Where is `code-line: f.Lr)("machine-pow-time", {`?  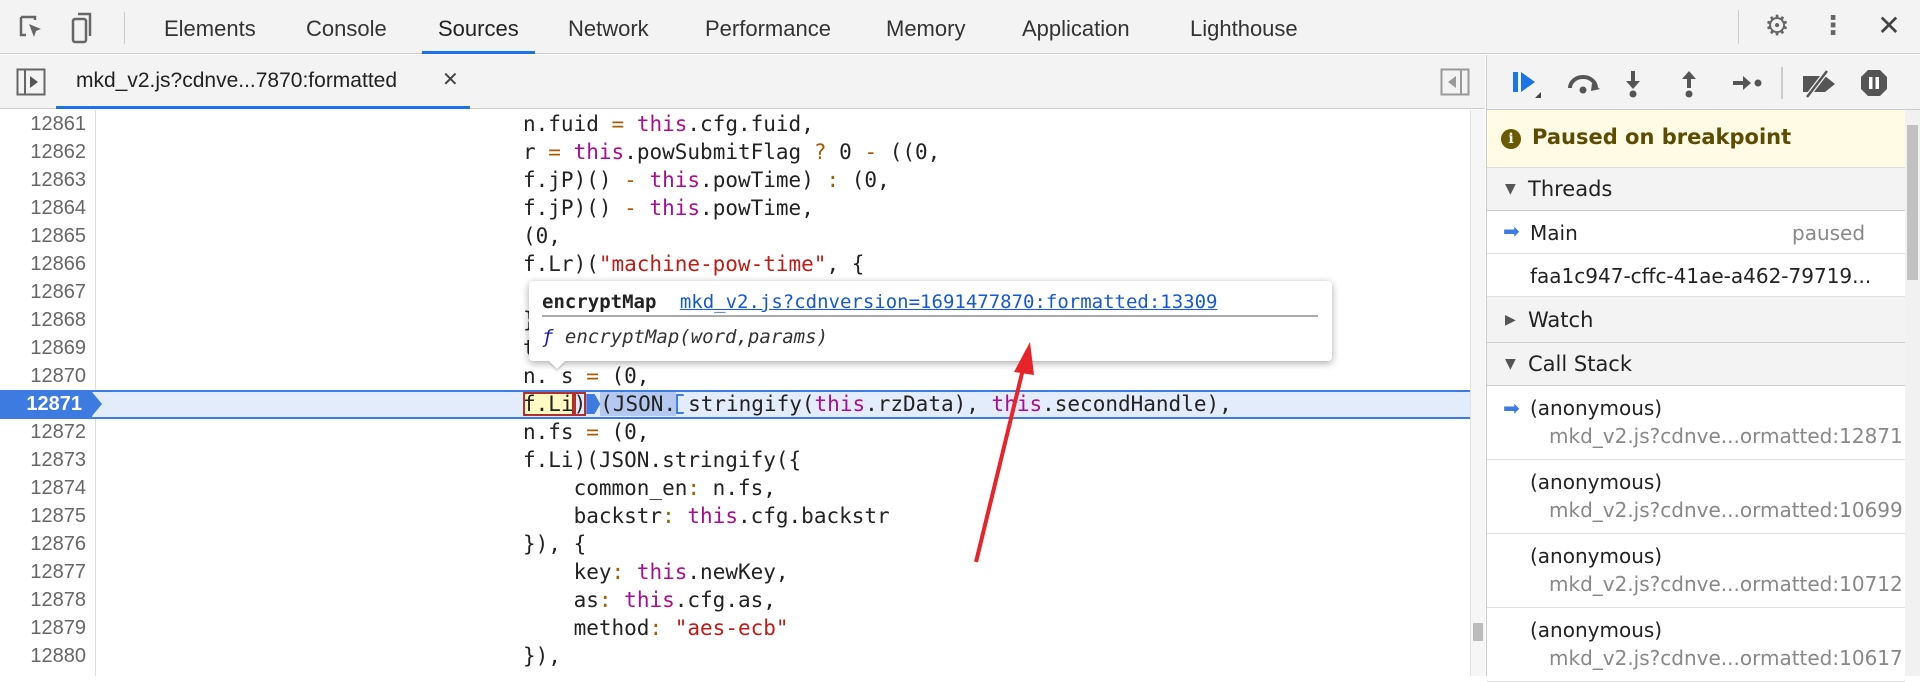
code-line: f.Lr)("machine-pow-time", { is located at coordinates (694, 264).